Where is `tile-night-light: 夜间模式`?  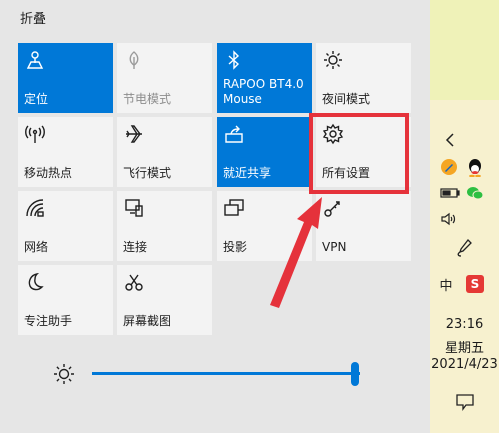
tile-night-light: 夜间模式 is located at coordinates (363, 78).